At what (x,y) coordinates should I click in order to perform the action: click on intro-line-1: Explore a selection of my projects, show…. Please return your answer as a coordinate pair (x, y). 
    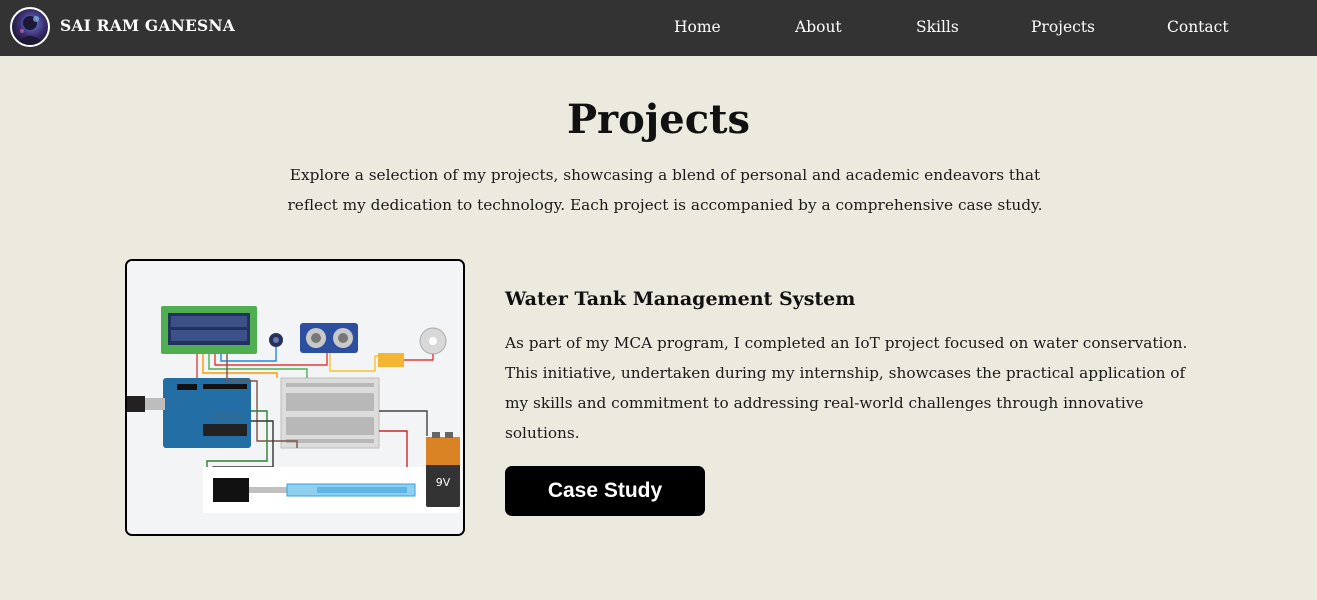
    Looking at the image, I should click on (665, 175).